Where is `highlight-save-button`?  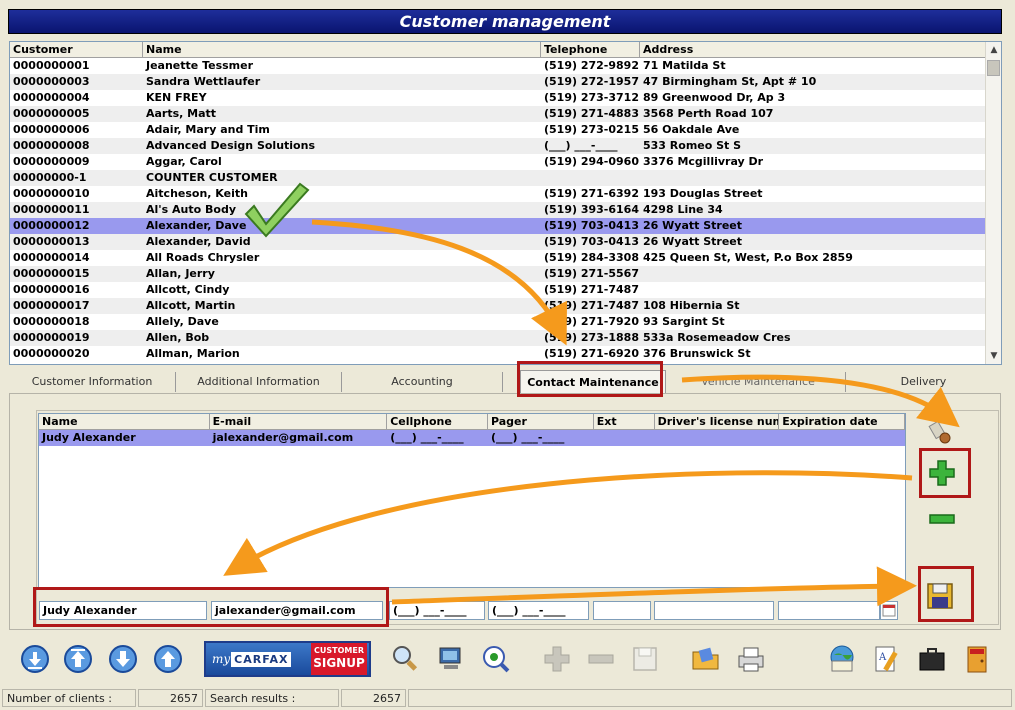 highlight-save-button is located at coordinates (946, 594).